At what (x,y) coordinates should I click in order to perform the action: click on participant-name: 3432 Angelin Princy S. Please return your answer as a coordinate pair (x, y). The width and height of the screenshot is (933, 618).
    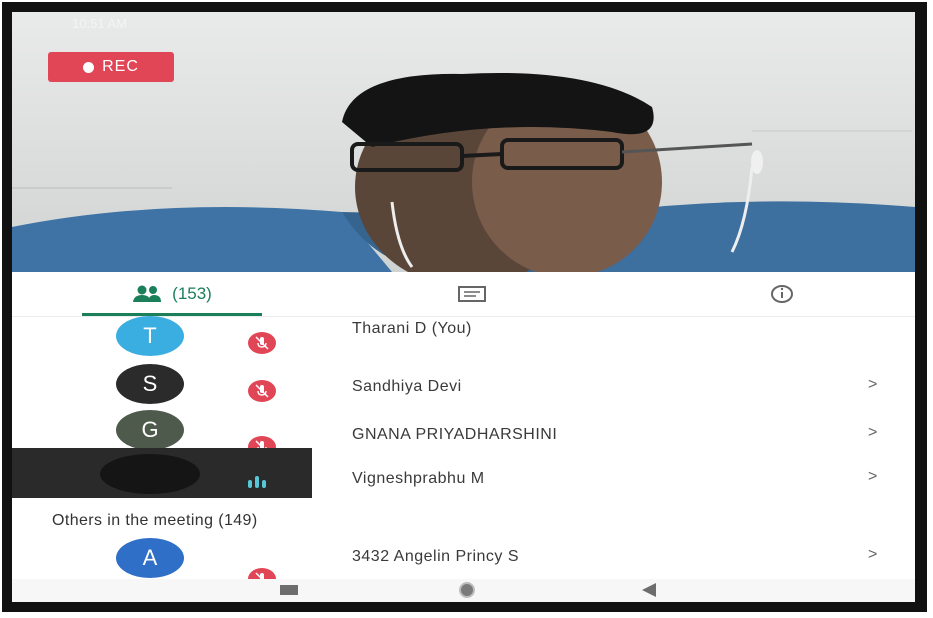
    Looking at the image, I should click on (436, 556).